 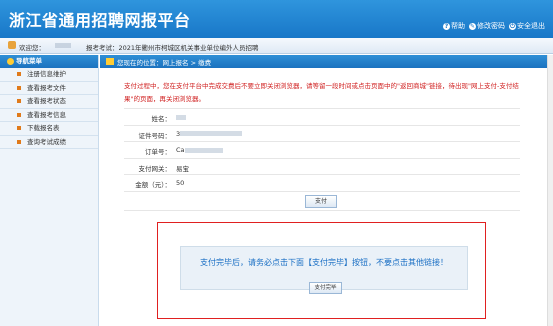 I want to click on sidebar-title-label: 导航菜单, so click(x=29, y=61).